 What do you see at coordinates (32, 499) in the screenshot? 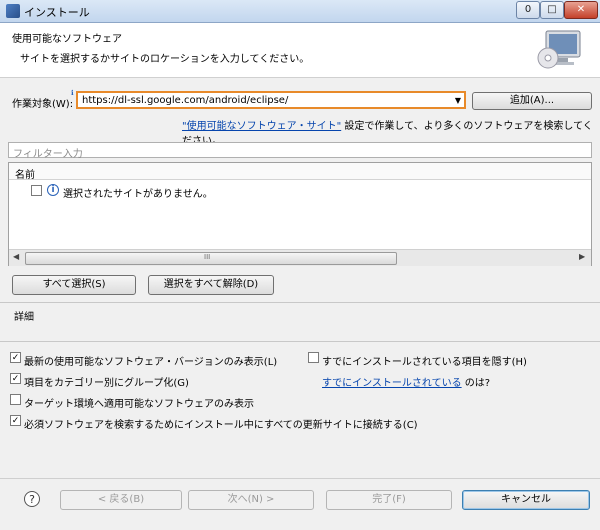
I see `help-icon: ?` at bounding box center [32, 499].